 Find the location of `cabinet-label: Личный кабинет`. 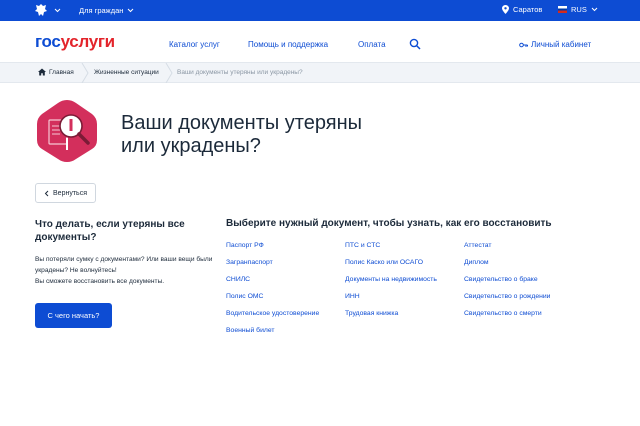

cabinet-label: Личный кабинет is located at coordinates (561, 44).